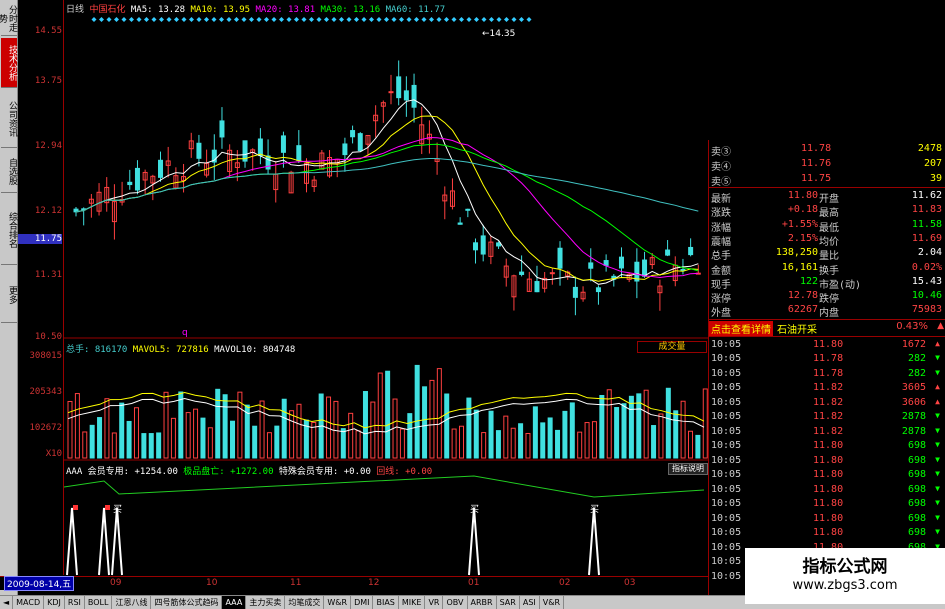 The width and height of the screenshot is (945, 609). What do you see at coordinates (7, 602) in the screenshot?
I see `tab-scroll-left: ◄` at bounding box center [7, 602].